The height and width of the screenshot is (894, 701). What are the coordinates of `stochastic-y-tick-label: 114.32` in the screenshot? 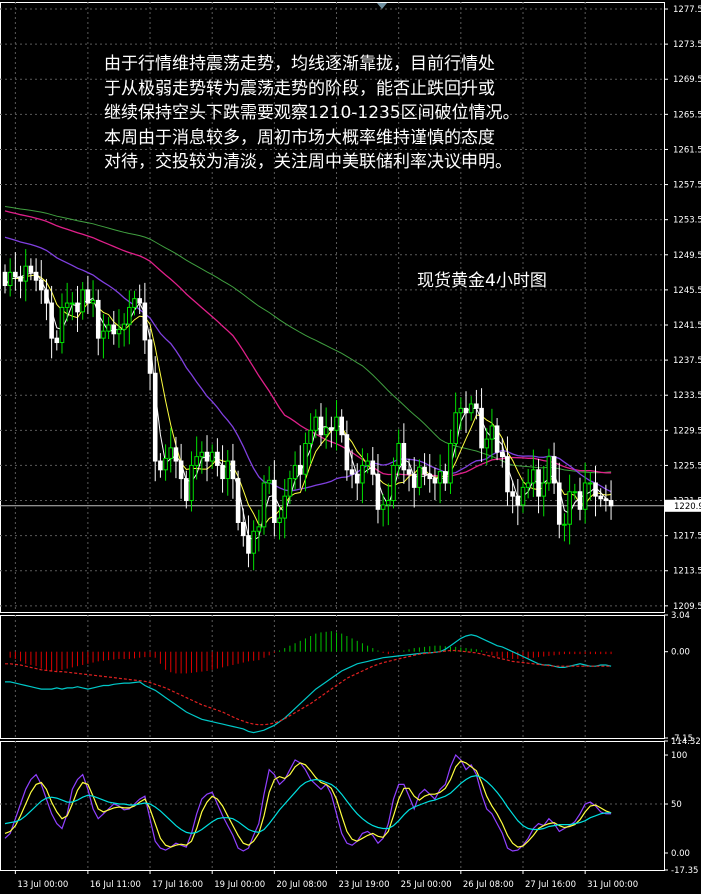 It's located at (686, 742).